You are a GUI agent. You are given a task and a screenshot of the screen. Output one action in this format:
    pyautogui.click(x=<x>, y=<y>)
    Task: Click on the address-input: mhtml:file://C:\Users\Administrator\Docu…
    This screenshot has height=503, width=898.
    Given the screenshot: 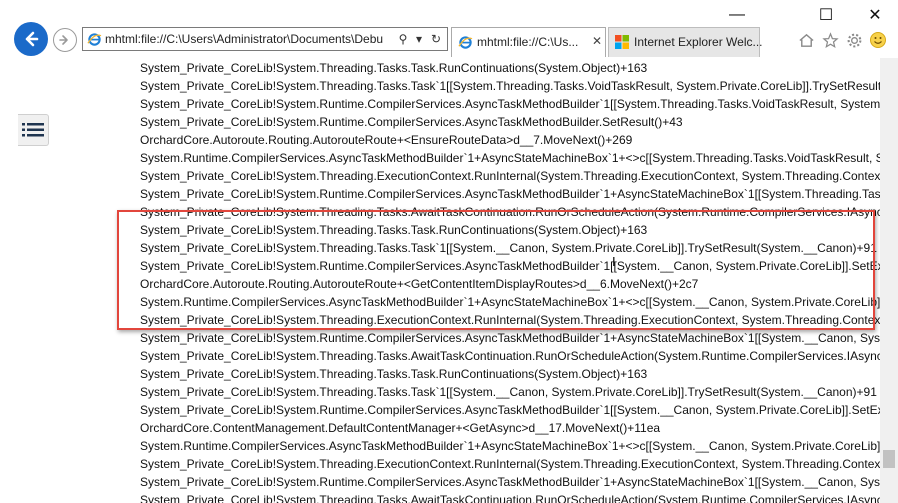 What is the action you would take?
    pyautogui.click(x=247, y=39)
    